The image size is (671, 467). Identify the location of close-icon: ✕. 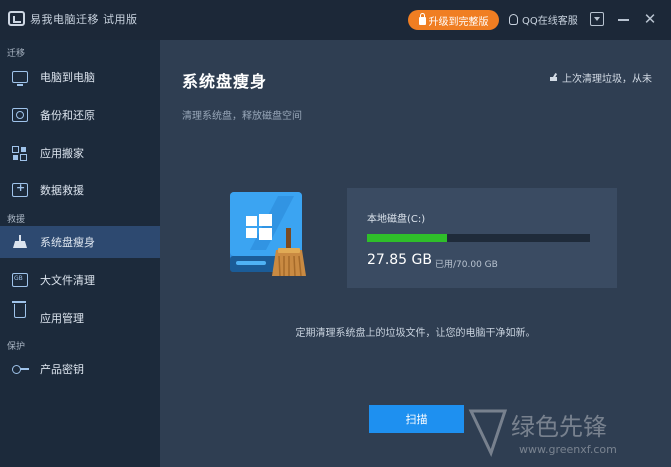
(650, 19).